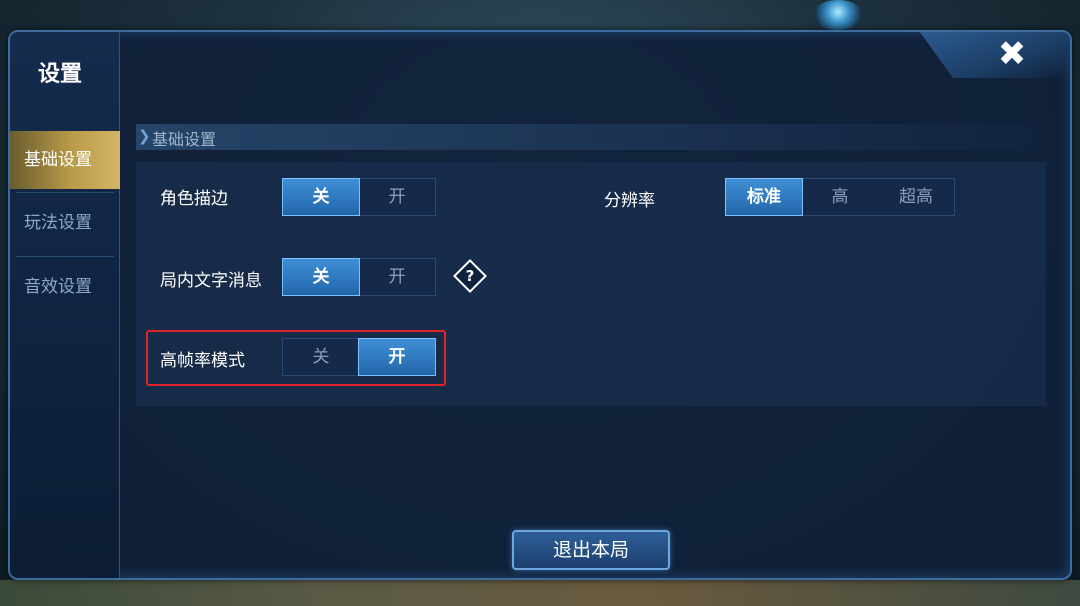 The image size is (1080, 606). Describe the element at coordinates (764, 197) in the screenshot. I see `resolution-standard-option: 标准` at that location.